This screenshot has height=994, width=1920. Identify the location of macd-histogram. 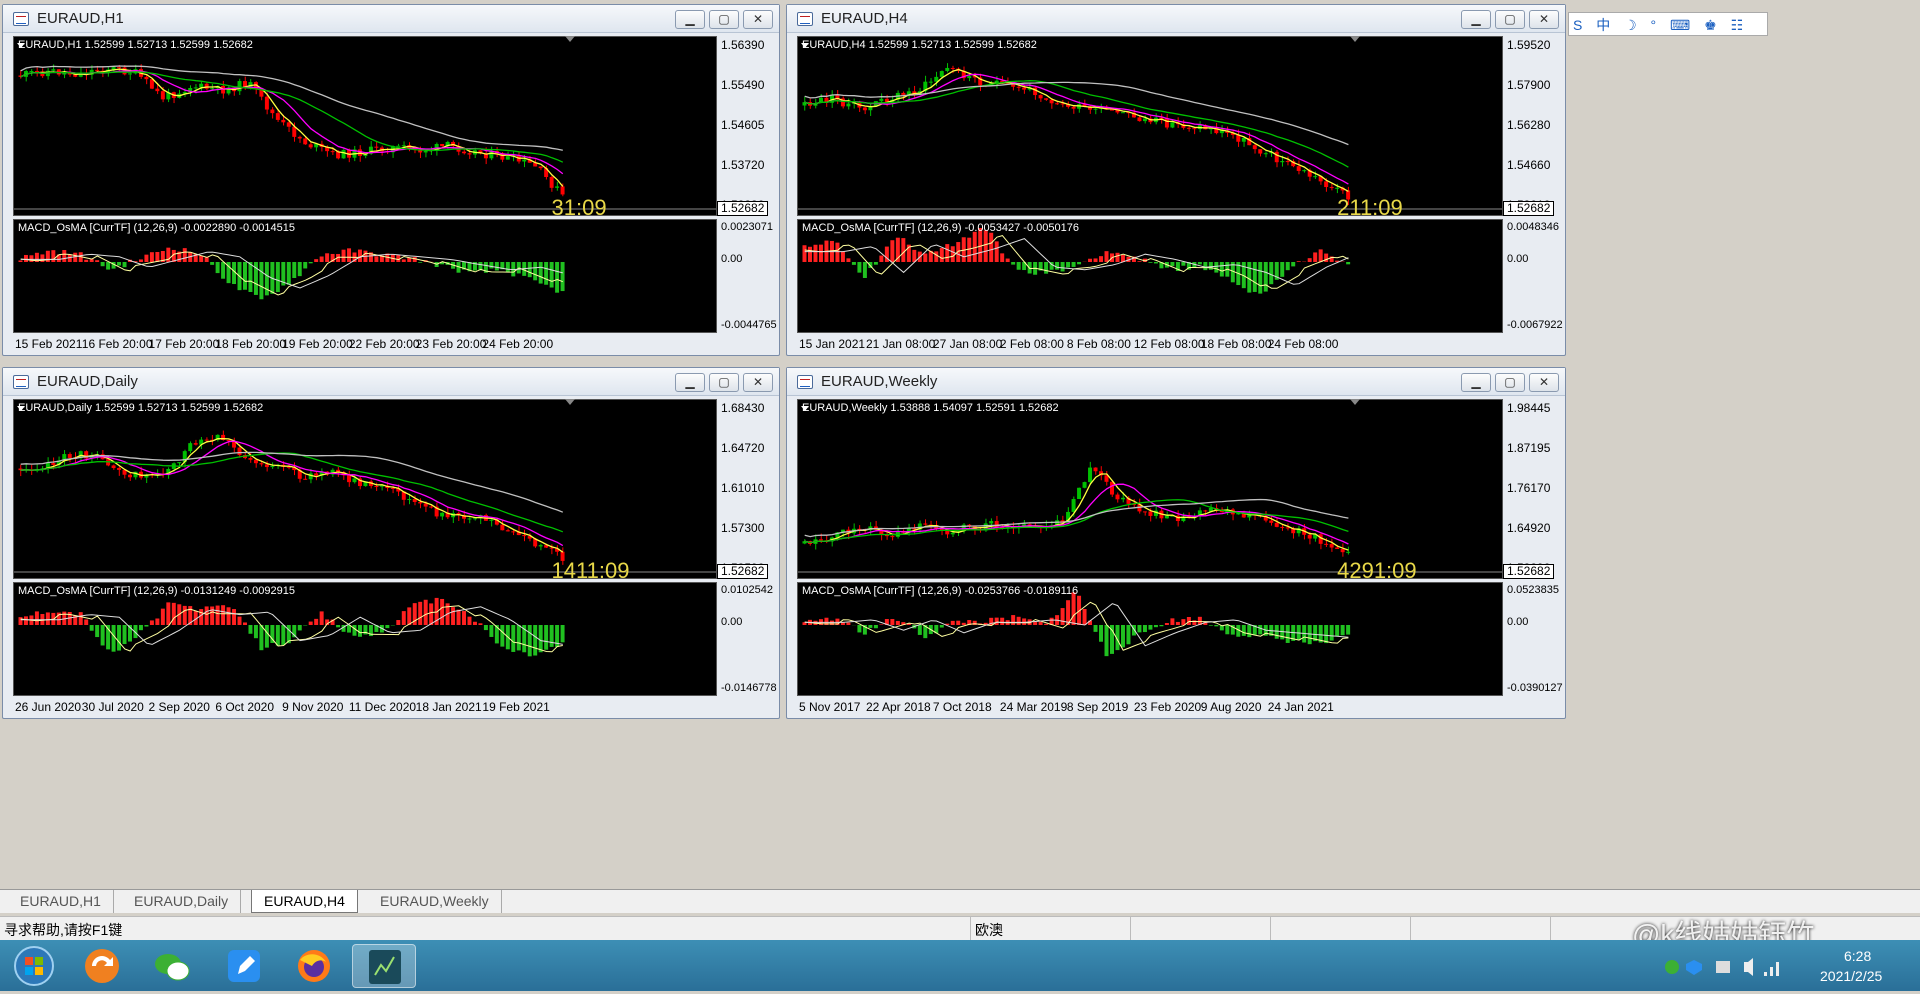
(365, 639).